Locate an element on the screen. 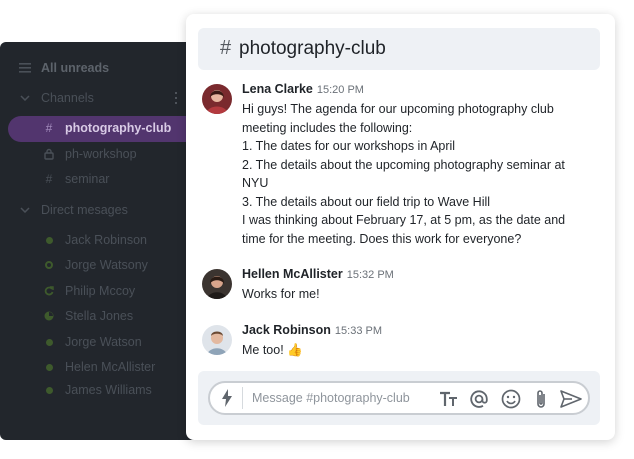 Image resolution: width=634 pixels, height=459 pixels. dm-label: James Williams is located at coordinates (108, 390).